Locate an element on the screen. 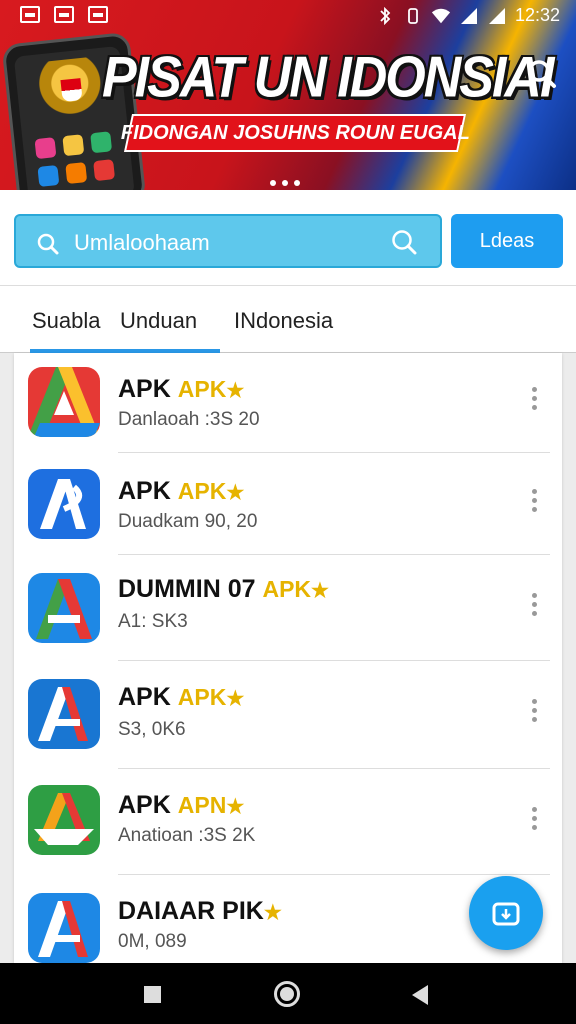 The image size is (576, 1024). app-title: DUMMIN 07 APK★ is located at coordinates (223, 589).